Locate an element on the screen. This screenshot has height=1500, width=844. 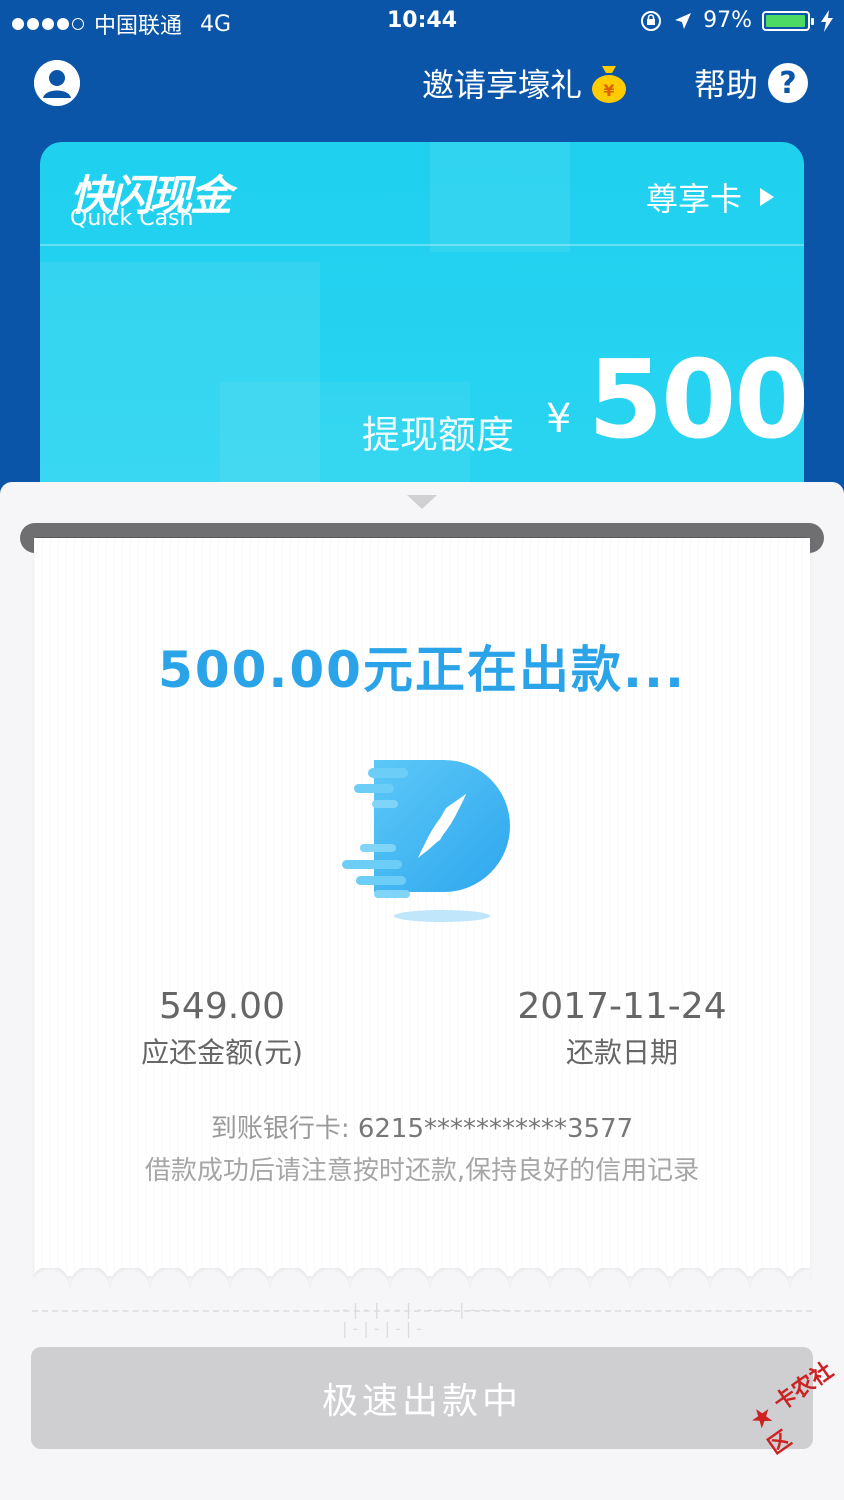
repayment-notice: 借款成功后请注意按时还款,保持良好的信用记录 is located at coordinates (422, 1171).